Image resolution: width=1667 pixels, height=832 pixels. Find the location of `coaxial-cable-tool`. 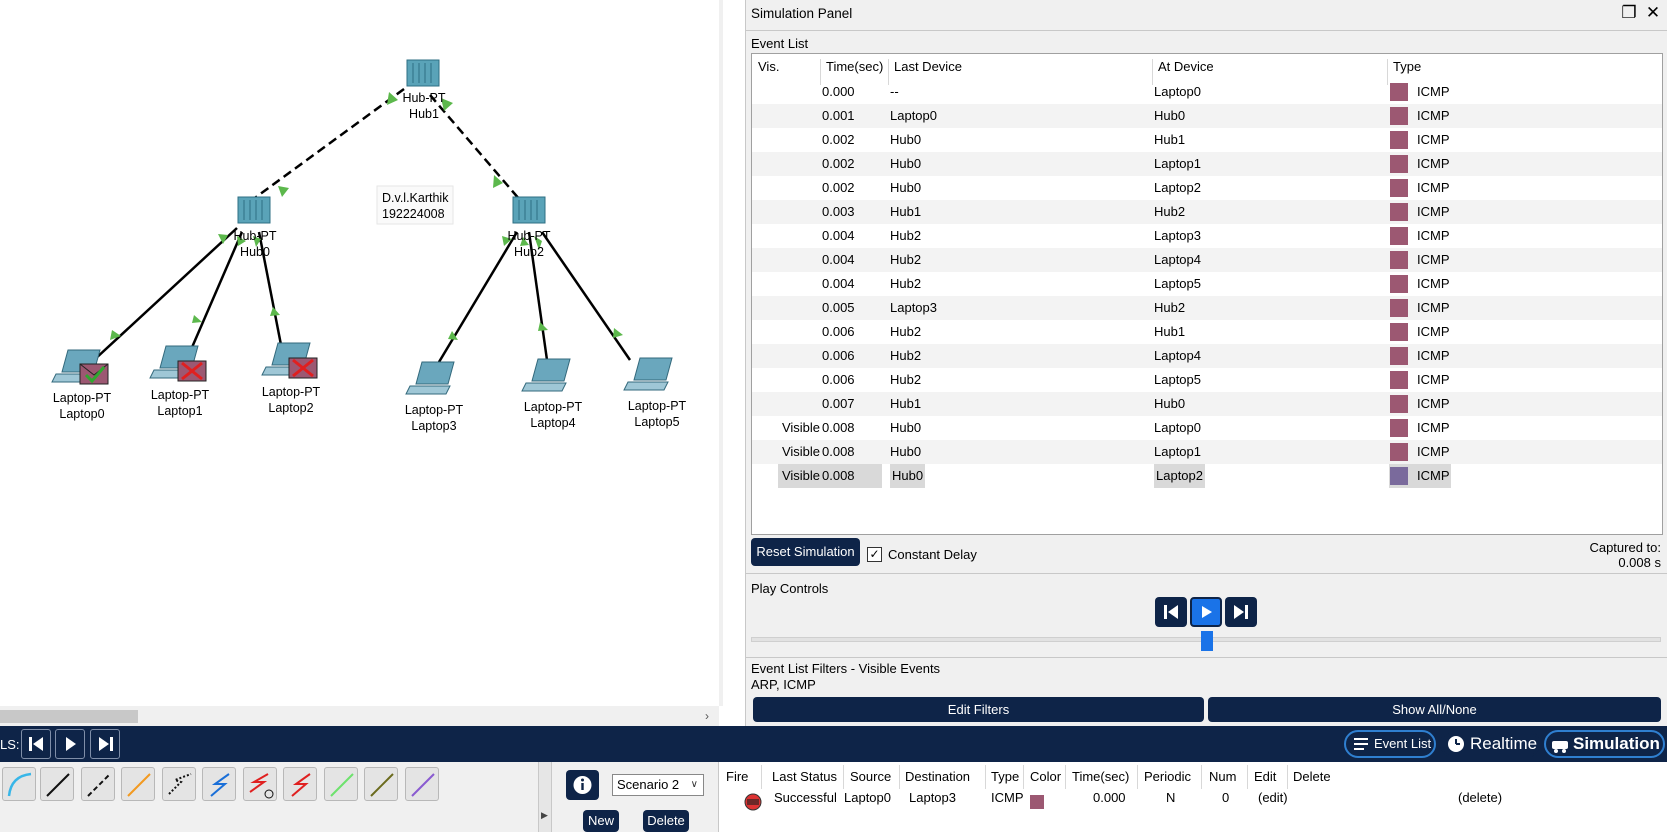

coaxial-cable-tool is located at coordinates (219, 784).